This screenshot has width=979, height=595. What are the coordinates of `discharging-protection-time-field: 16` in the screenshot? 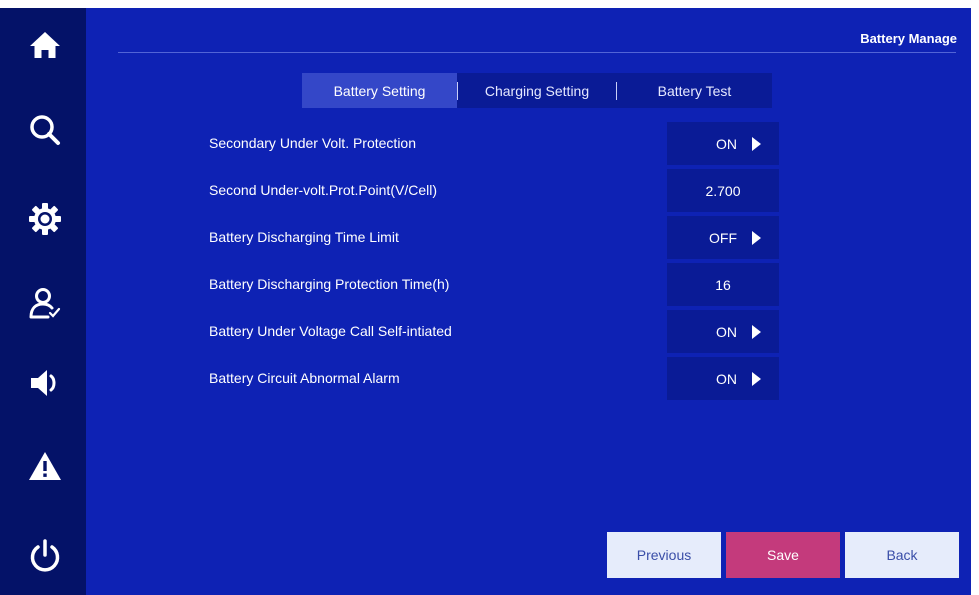 It's located at (723, 284).